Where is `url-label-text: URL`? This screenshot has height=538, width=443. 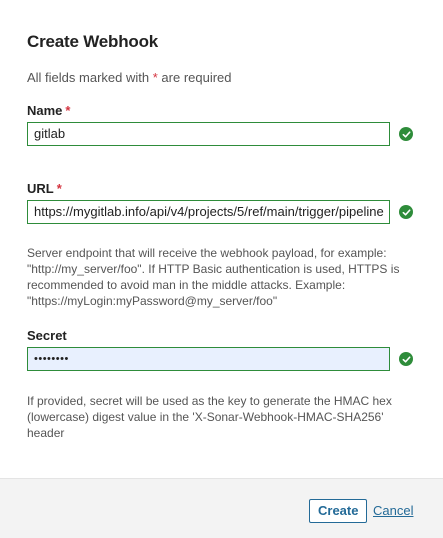 url-label-text: URL is located at coordinates (40, 188).